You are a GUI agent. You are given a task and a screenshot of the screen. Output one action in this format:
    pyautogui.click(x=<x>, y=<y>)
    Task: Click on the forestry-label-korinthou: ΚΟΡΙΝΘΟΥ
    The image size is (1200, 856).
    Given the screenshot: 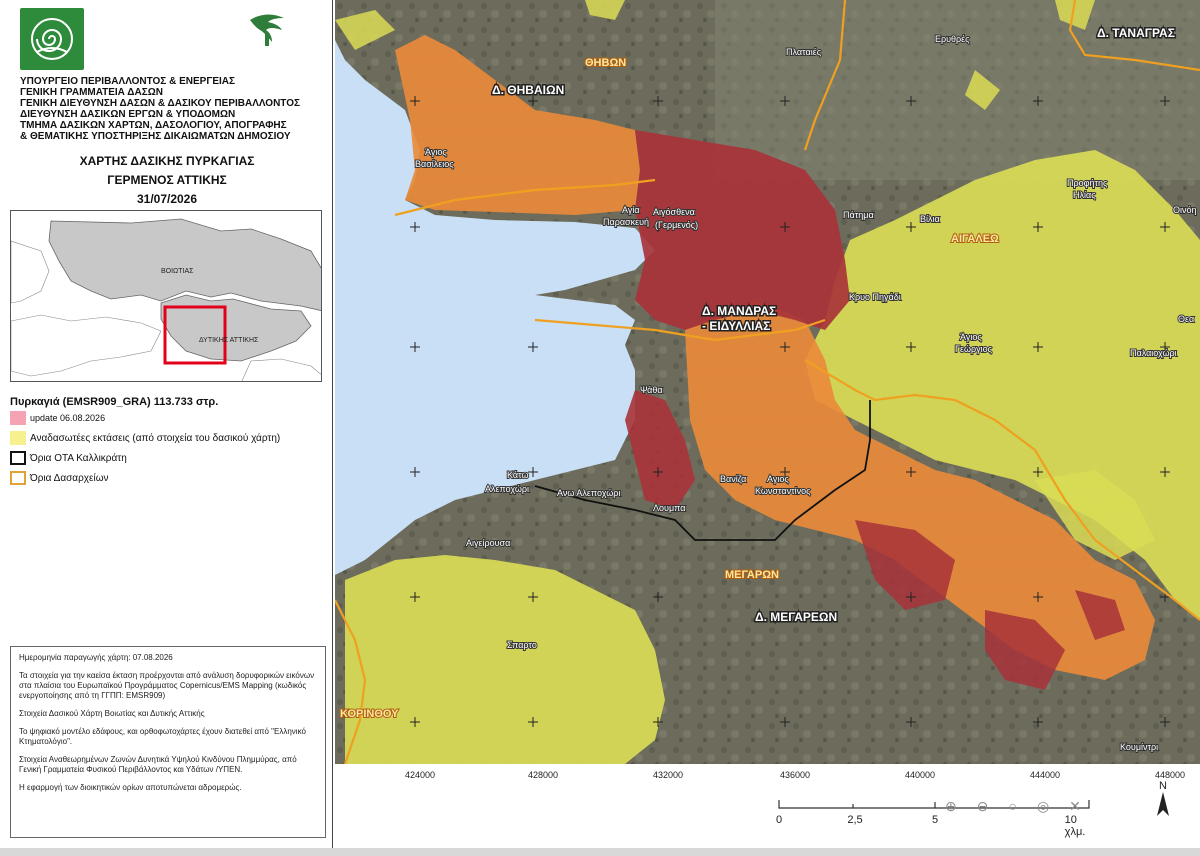 What is the action you would take?
    pyautogui.click(x=369, y=714)
    